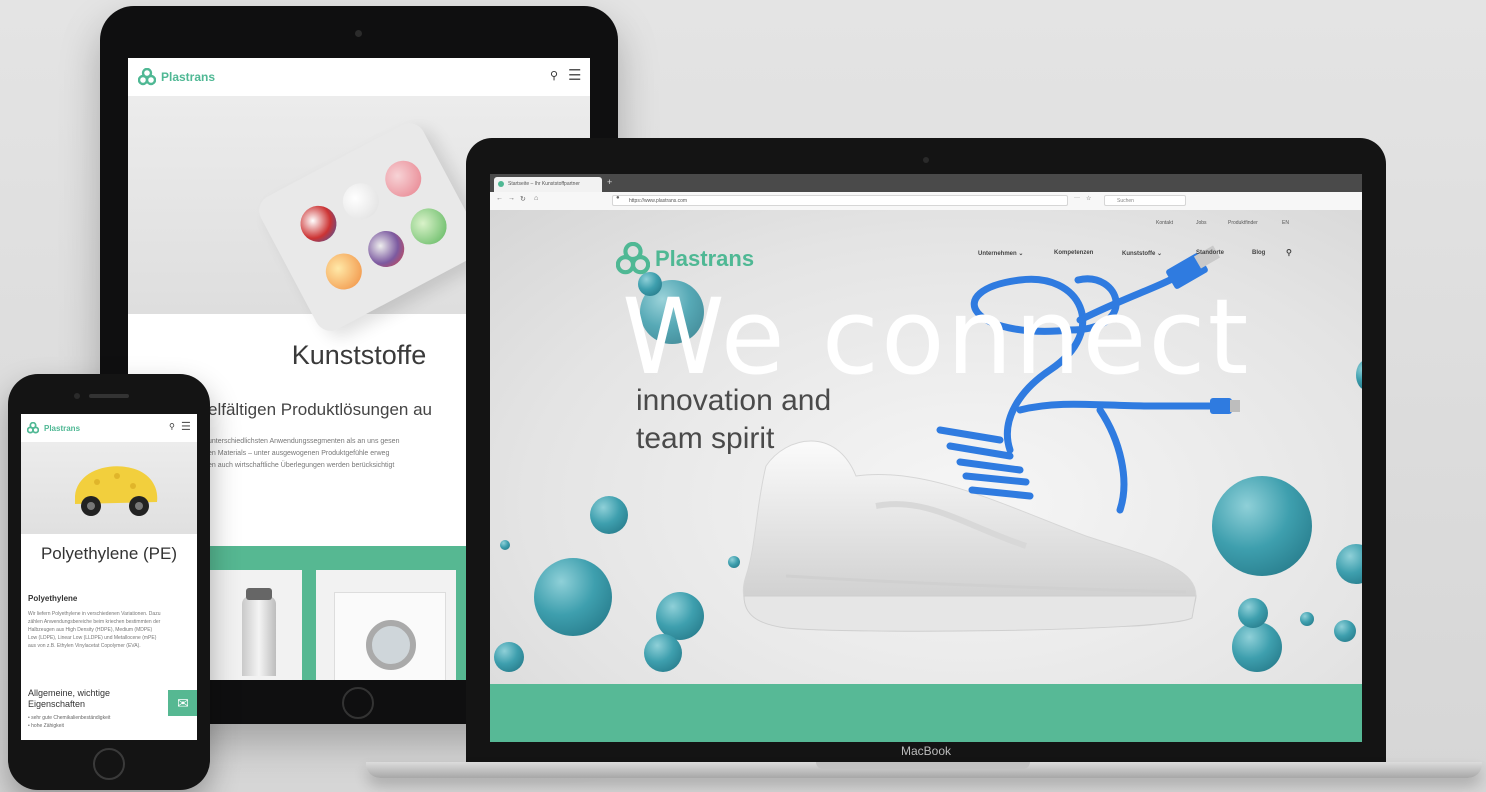 This screenshot has width=1486, height=792. What do you see at coordinates (705, 258) in the screenshot?
I see `site-brand-name: Plastrans` at bounding box center [705, 258].